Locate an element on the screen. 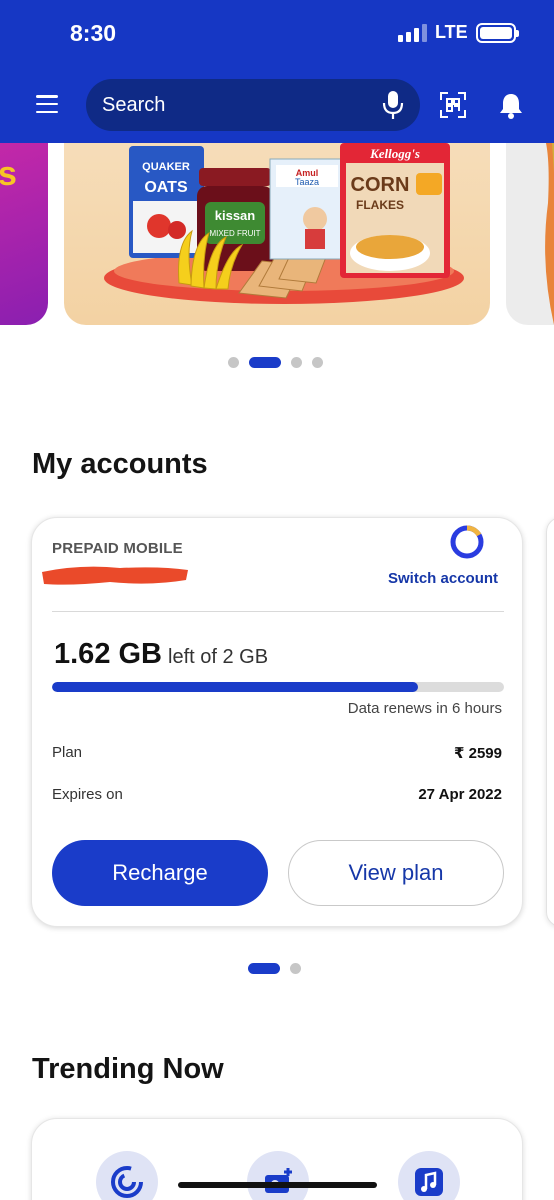 The image size is (554, 1200). product-label: FLAKES is located at coordinates (380, 205).